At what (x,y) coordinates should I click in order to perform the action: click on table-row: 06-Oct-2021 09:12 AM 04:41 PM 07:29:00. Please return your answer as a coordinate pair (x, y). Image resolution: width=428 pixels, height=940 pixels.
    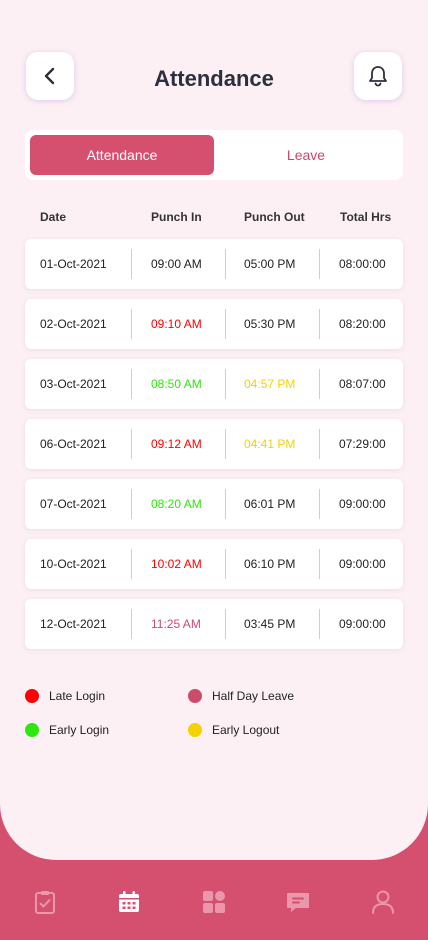
    Looking at the image, I should click on (214, 444).